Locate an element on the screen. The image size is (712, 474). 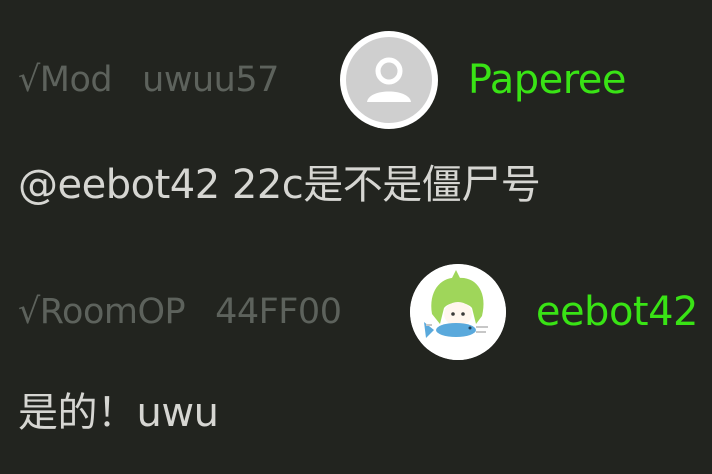
person-silhouette-icon is located at coordinates (388, 79).